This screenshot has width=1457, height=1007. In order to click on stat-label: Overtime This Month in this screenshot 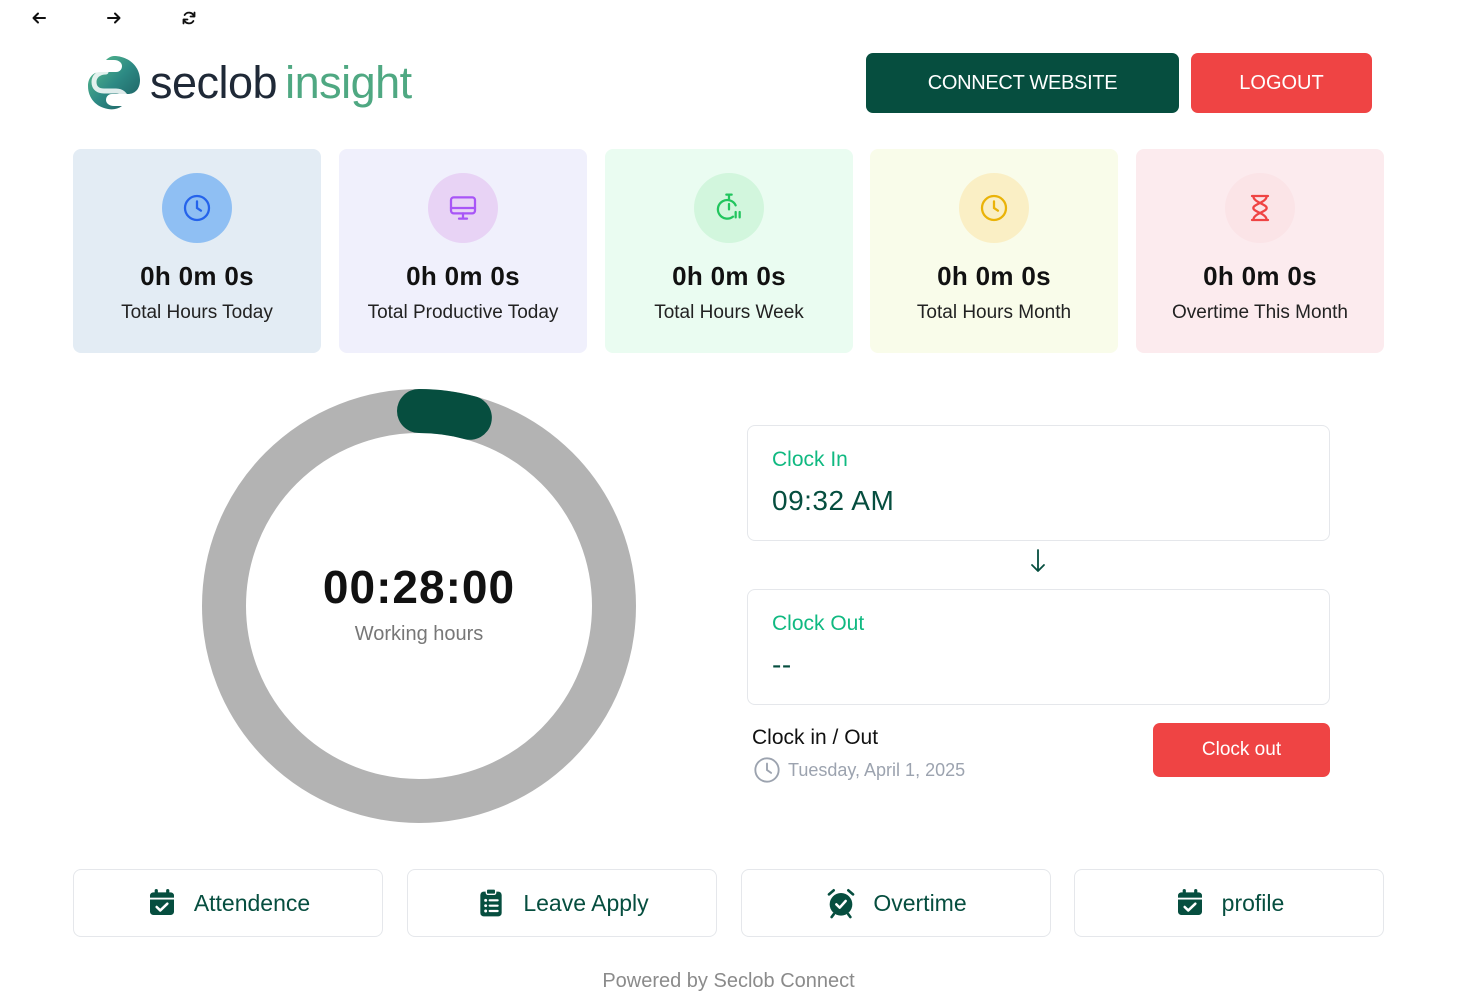, I will do `click(1260, 312)`.